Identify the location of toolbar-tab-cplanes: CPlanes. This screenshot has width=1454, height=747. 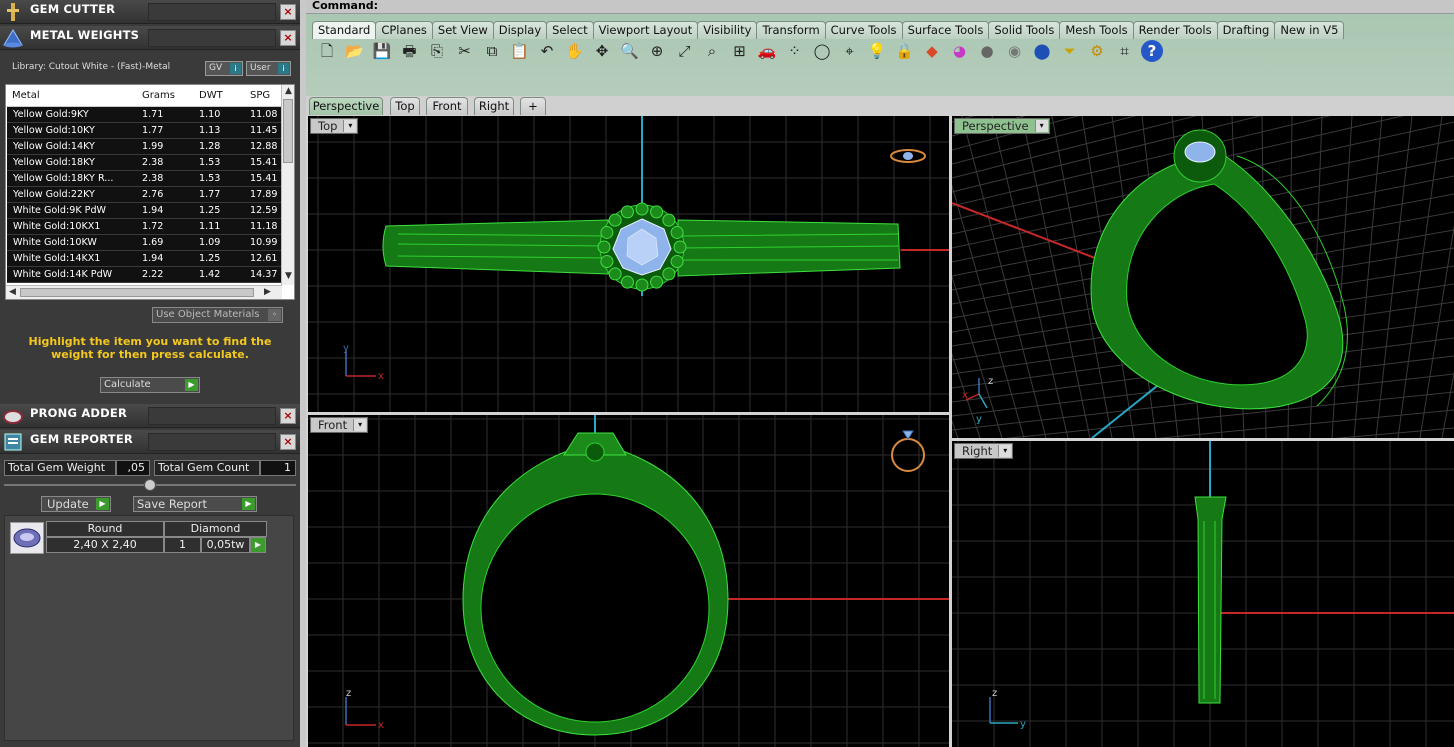
(404, 30).